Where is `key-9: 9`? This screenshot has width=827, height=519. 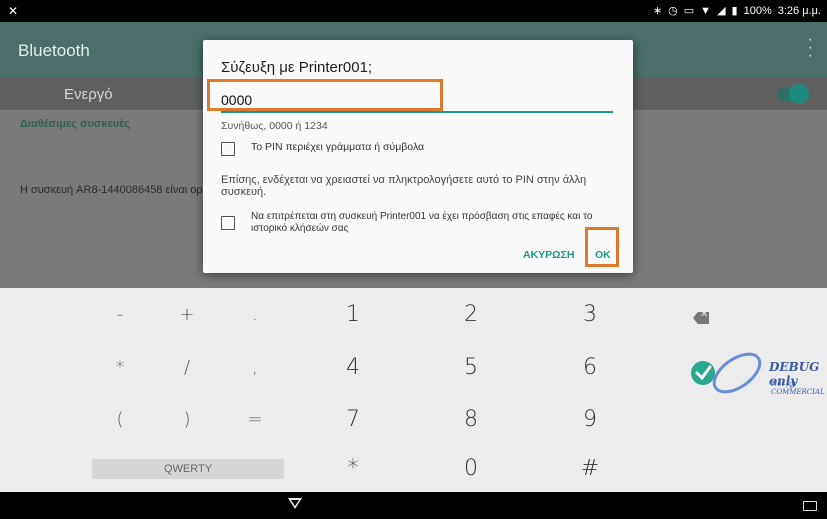
key-9: 9 is located at coordinates (590, 420).